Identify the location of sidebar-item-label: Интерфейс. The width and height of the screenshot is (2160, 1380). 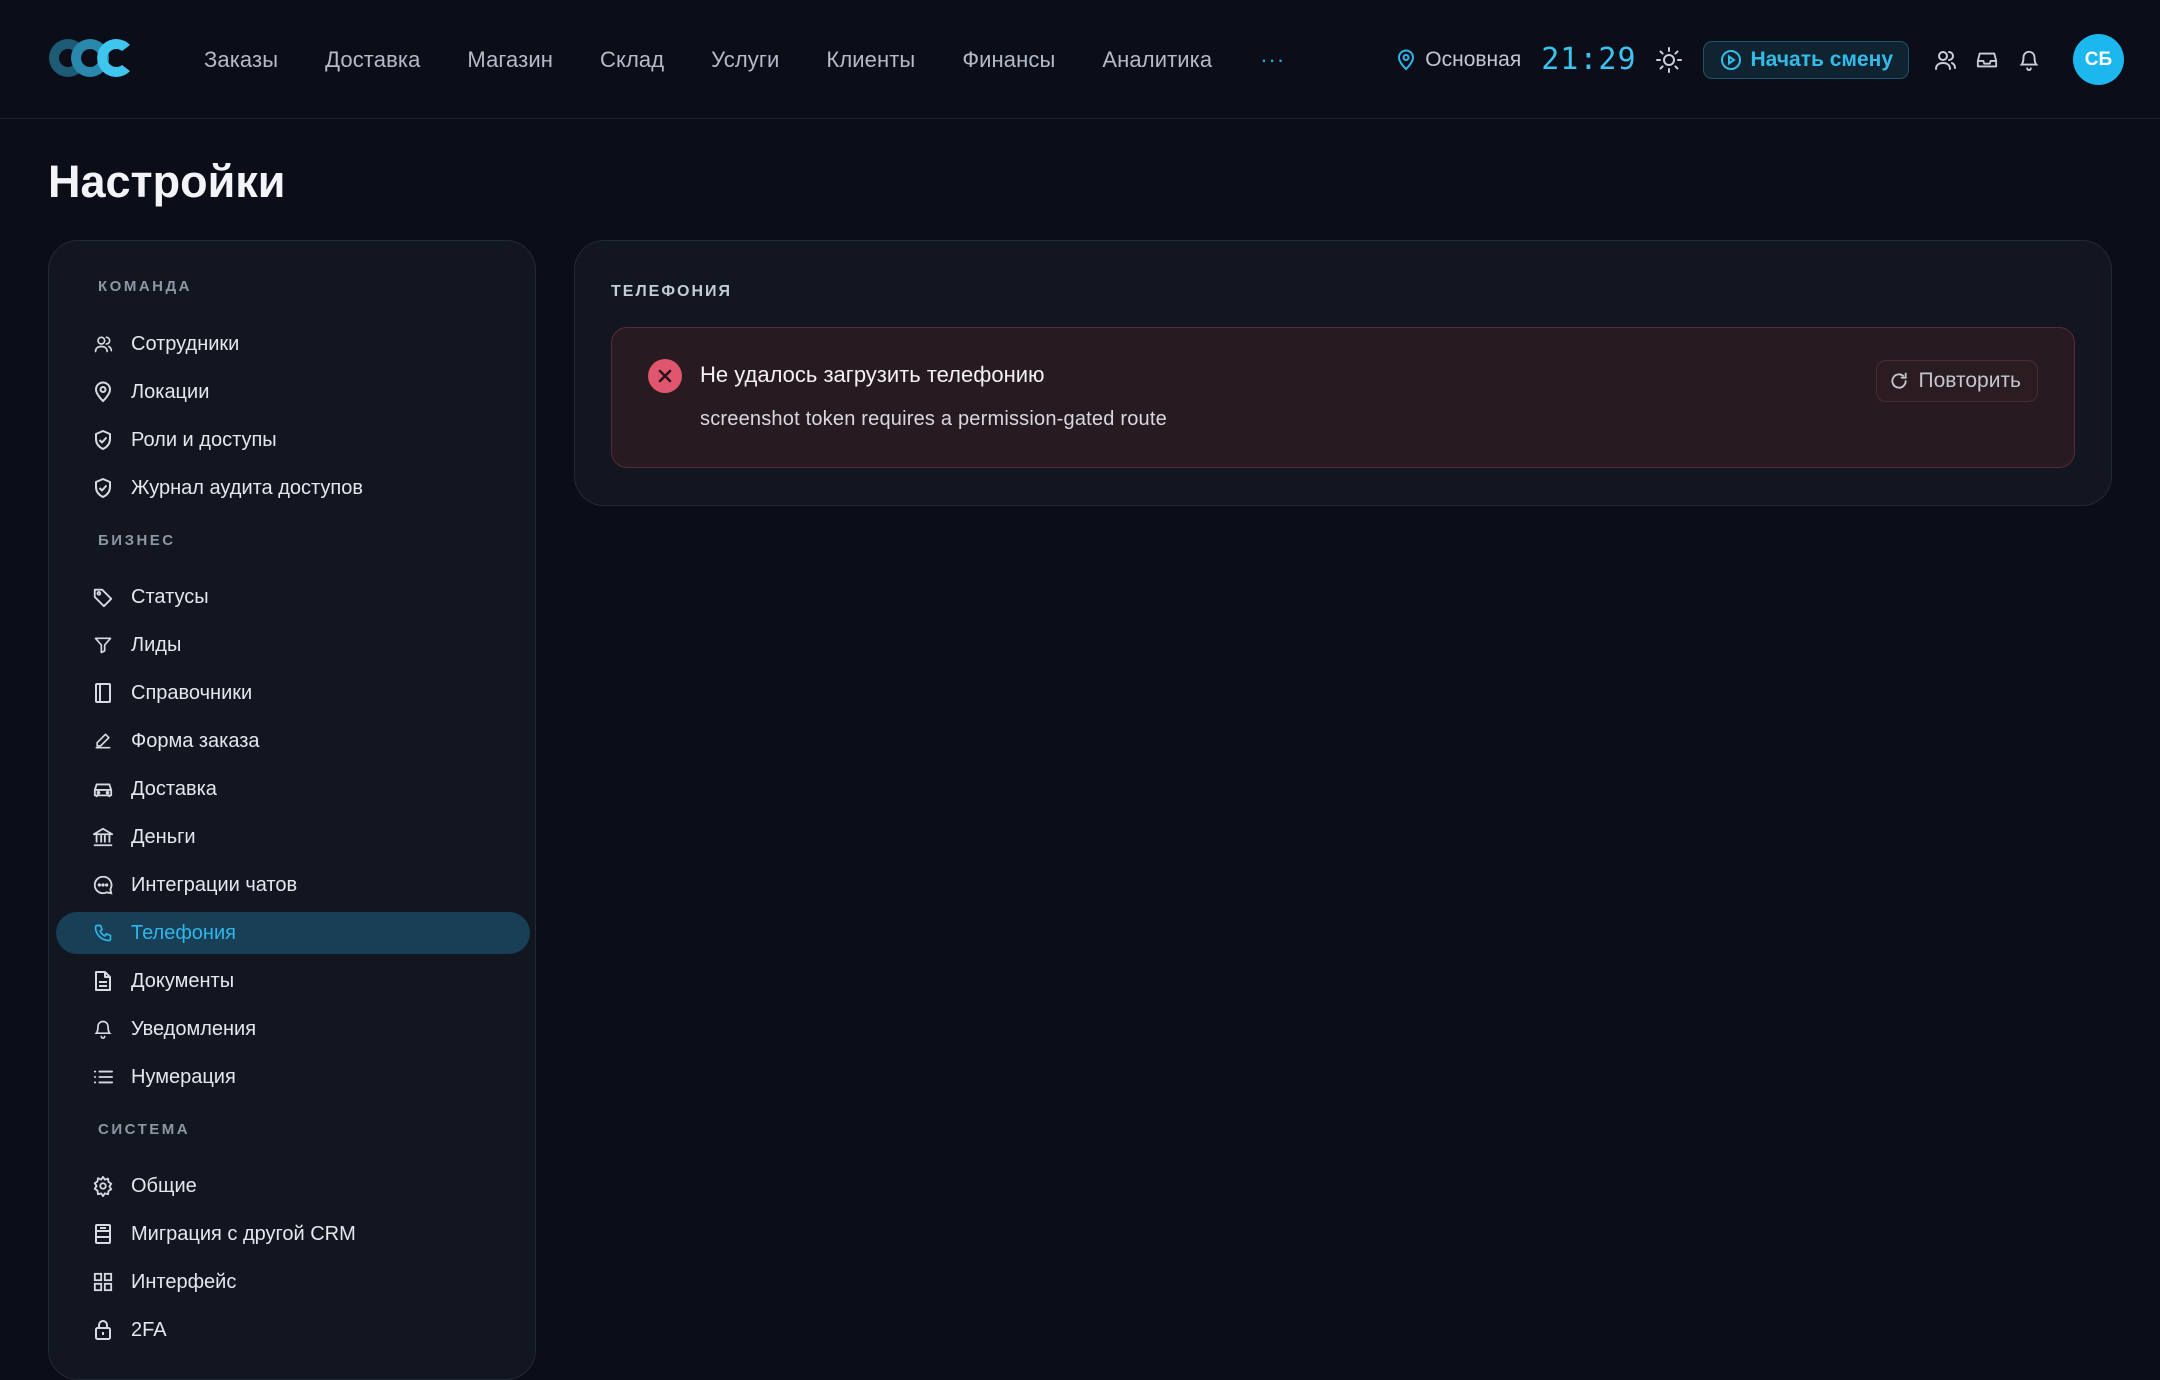
(184, 1281).